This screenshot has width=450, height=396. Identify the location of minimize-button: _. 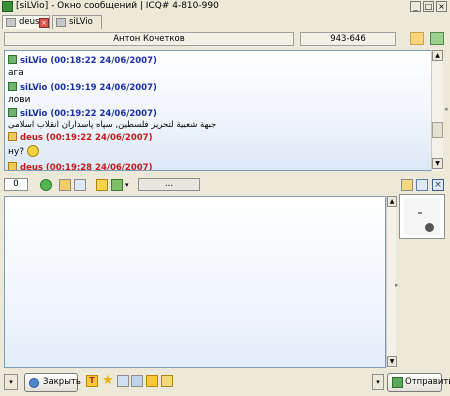
(415, 6).